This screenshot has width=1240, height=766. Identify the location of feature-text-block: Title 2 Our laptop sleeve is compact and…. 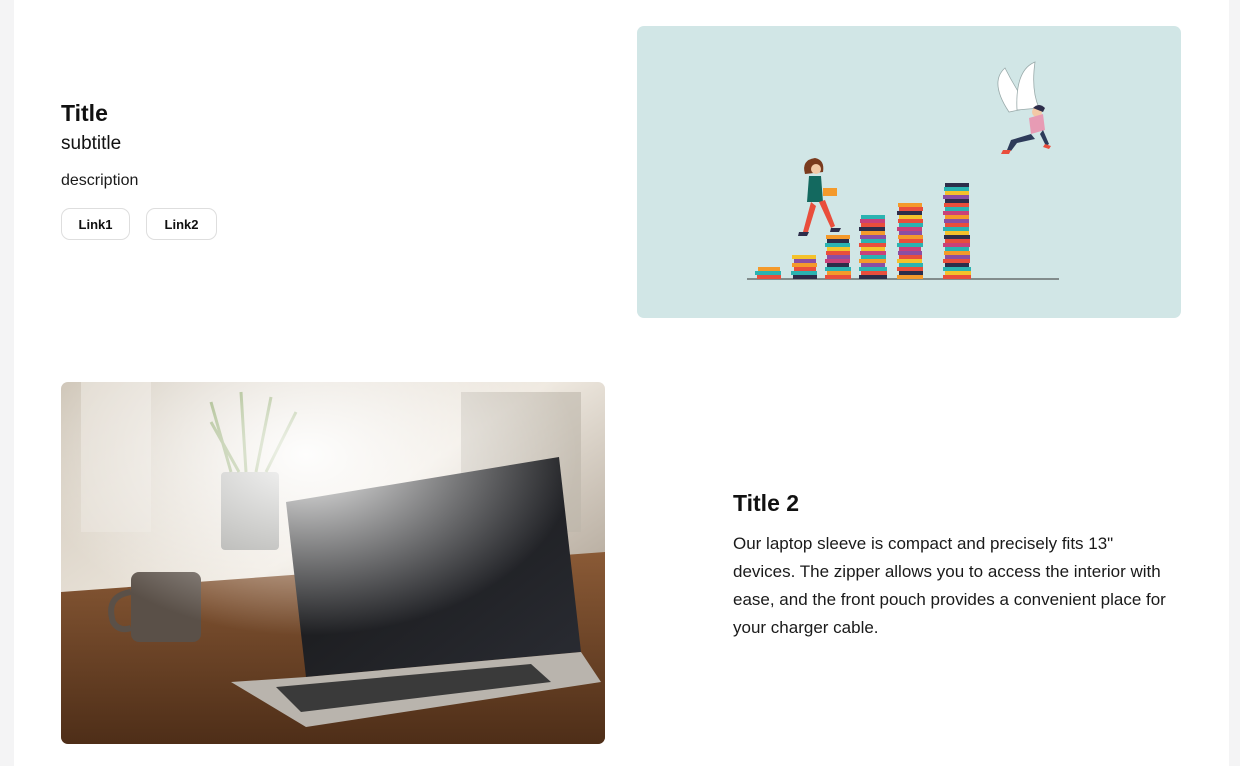
(953, 565).